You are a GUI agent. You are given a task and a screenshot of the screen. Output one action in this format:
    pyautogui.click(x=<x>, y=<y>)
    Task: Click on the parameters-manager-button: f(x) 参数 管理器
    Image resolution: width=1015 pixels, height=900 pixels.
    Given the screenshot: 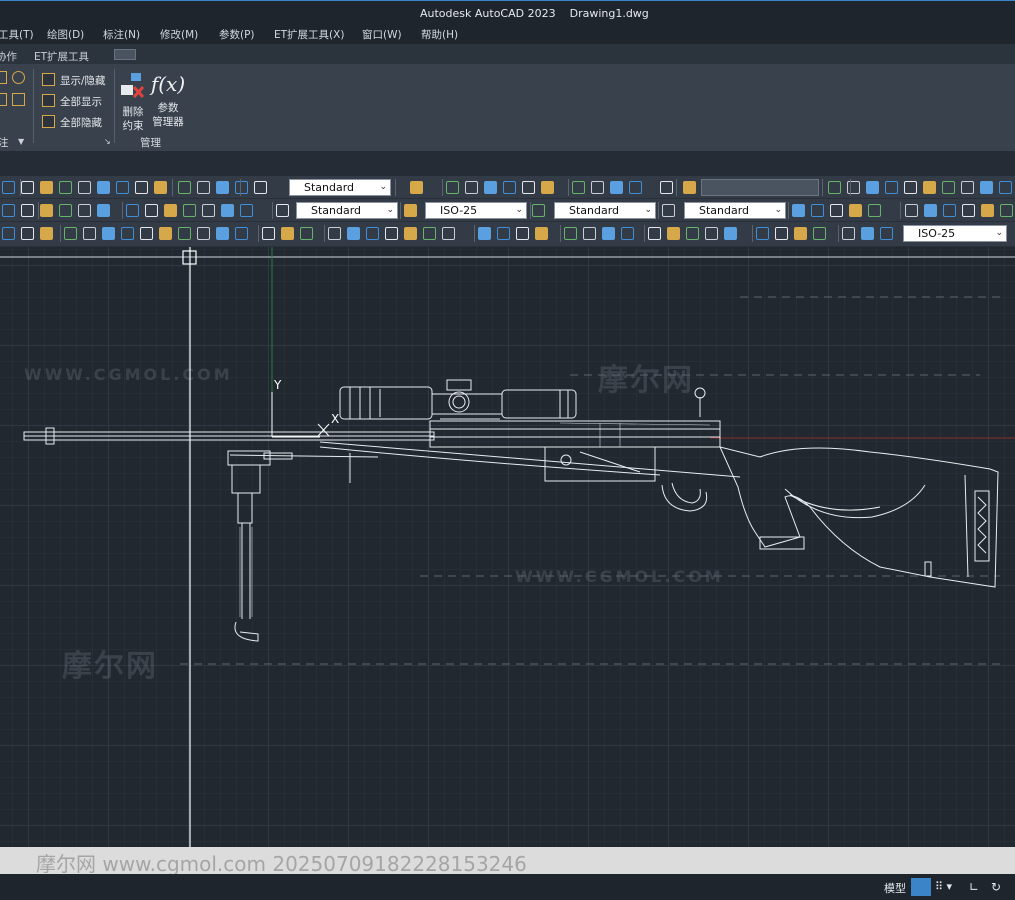 What is the action you would take?
    pyautogui.click(x=168, y=99)
    